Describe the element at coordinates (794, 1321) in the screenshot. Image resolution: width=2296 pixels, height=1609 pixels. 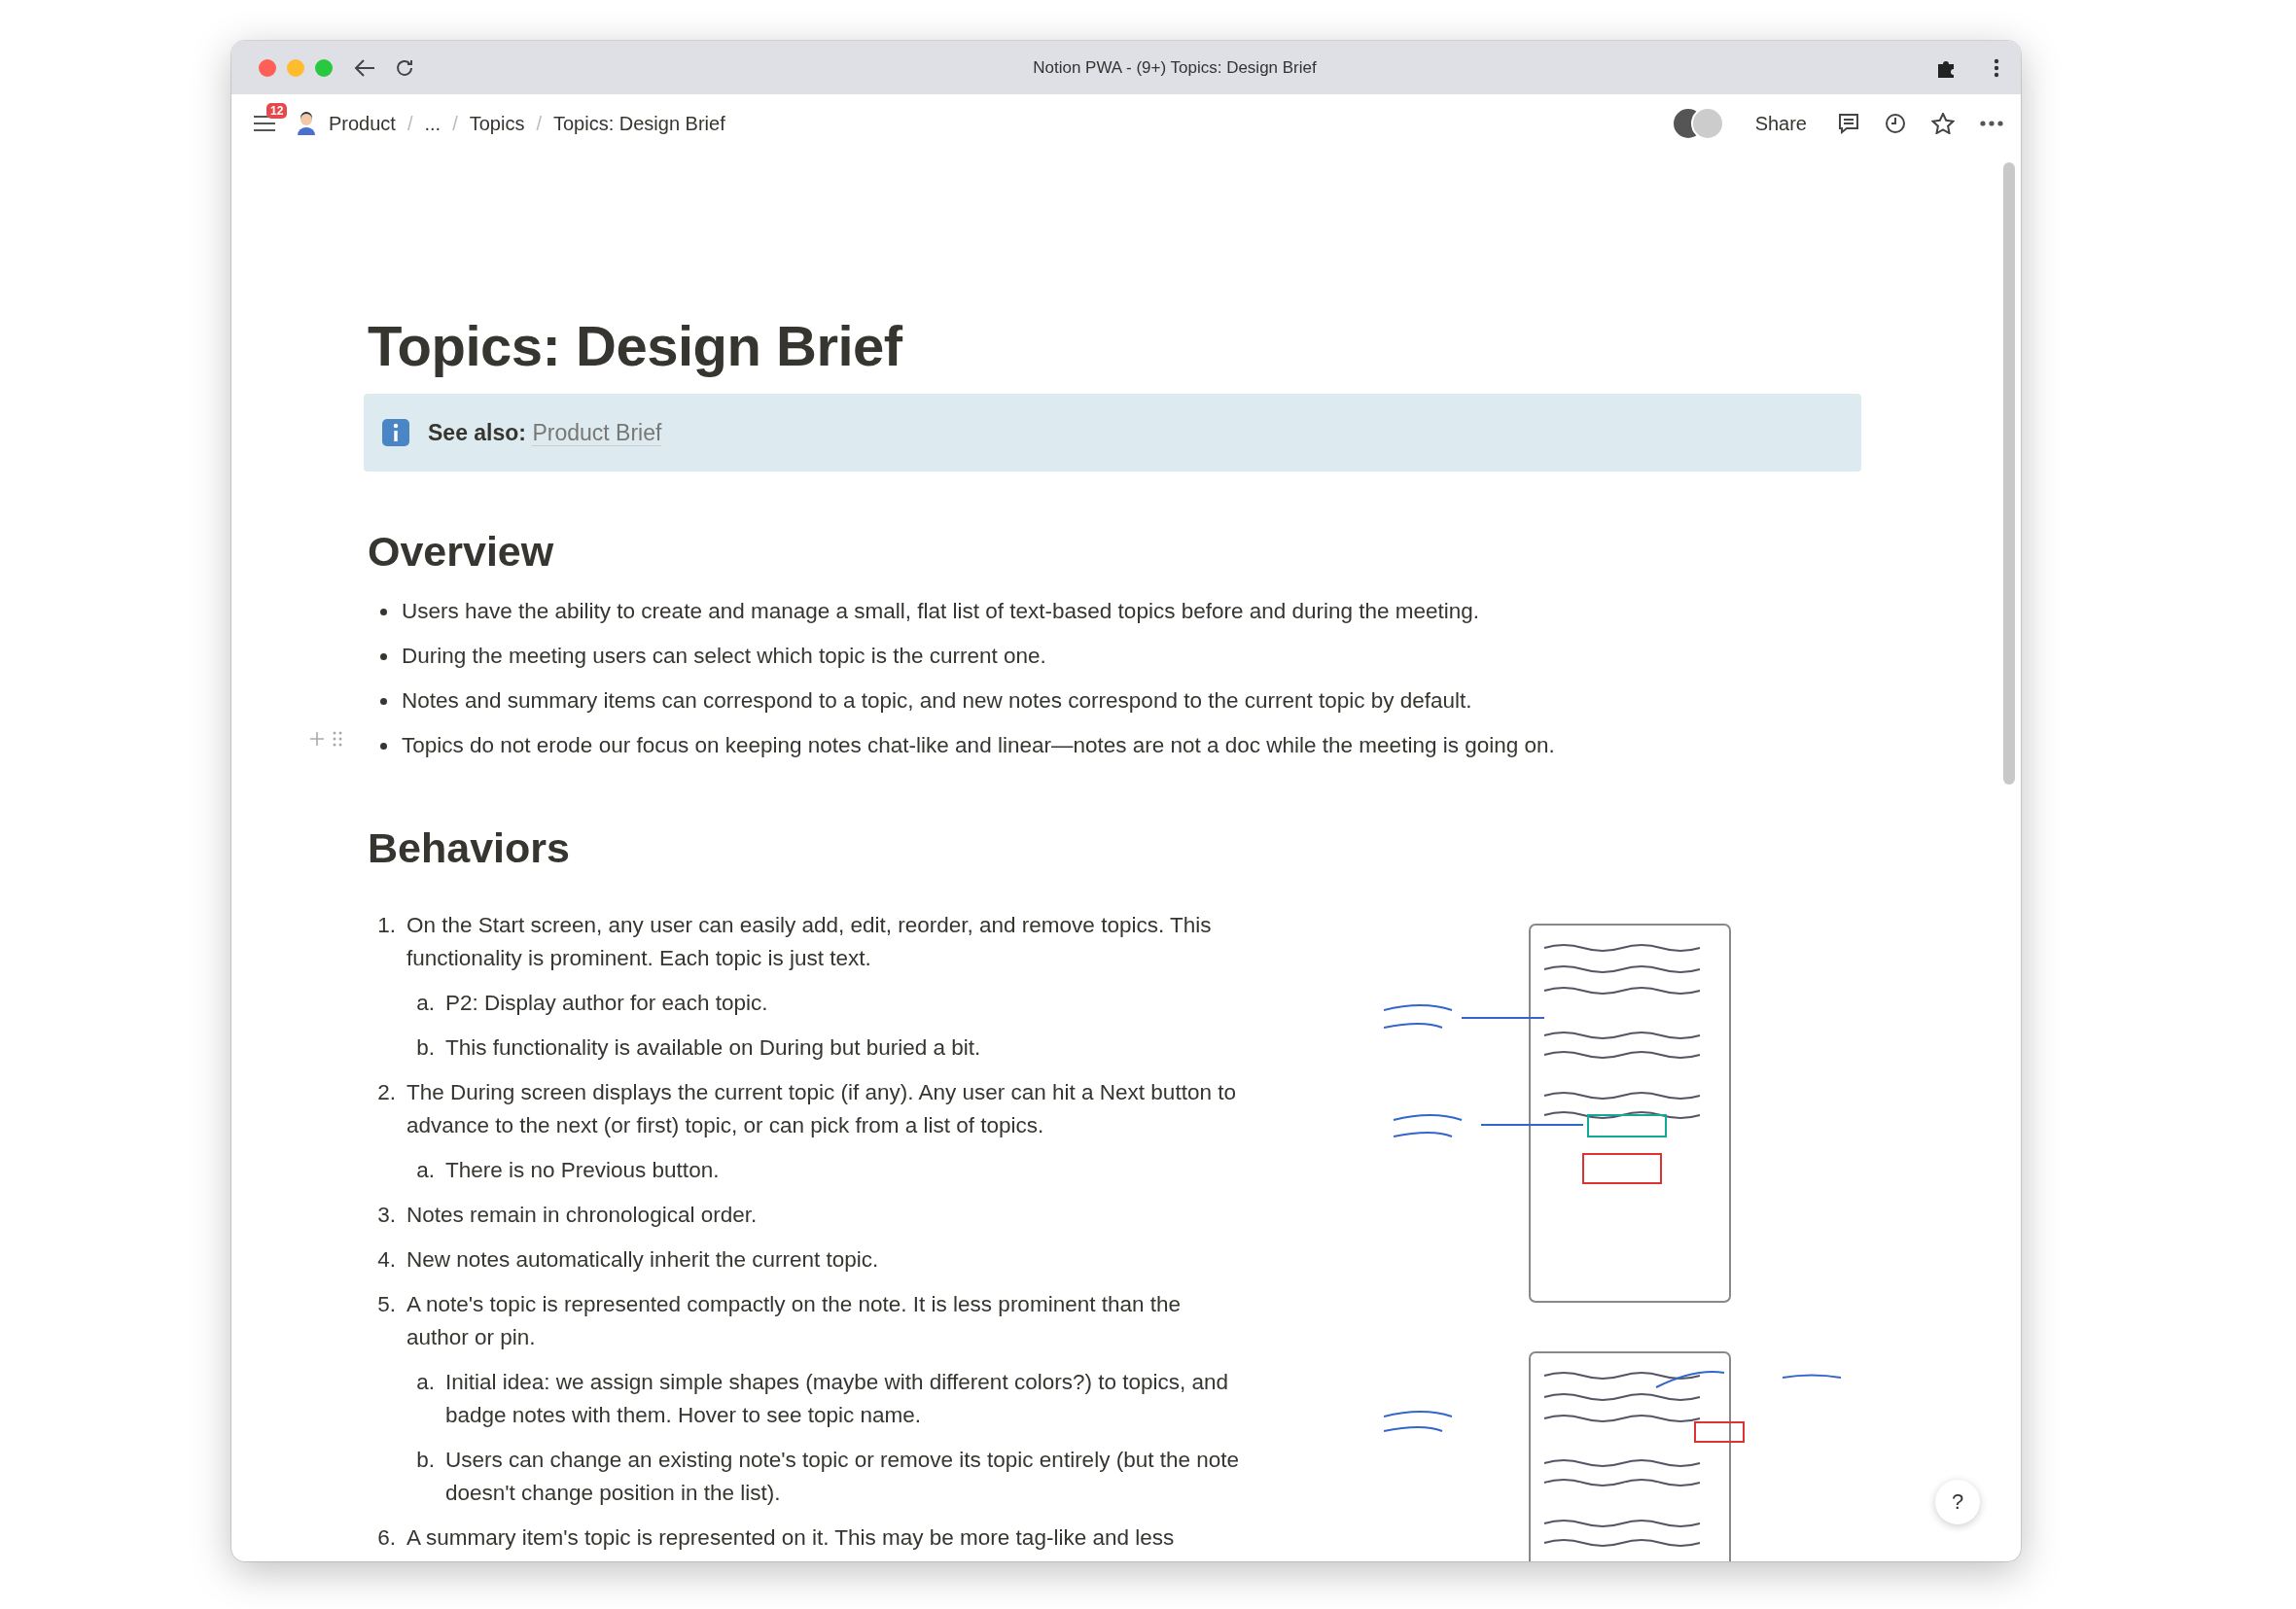
I see `list-item-text: A note's topic is represented compactly on the note. It is less prominent than the author or pin.` at that location.